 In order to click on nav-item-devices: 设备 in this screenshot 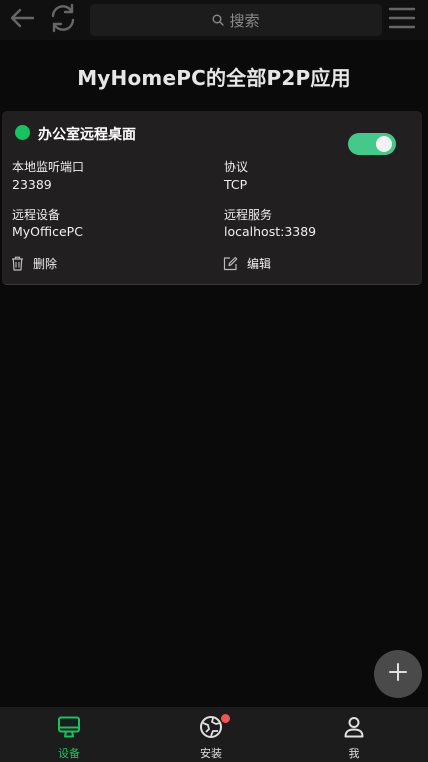, I will do `click(69, 734)`.